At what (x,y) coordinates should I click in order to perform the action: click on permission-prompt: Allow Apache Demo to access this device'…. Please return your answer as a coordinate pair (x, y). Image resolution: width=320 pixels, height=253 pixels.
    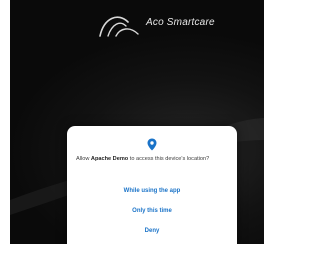
    Looking at the image, I should click on (153, 159).